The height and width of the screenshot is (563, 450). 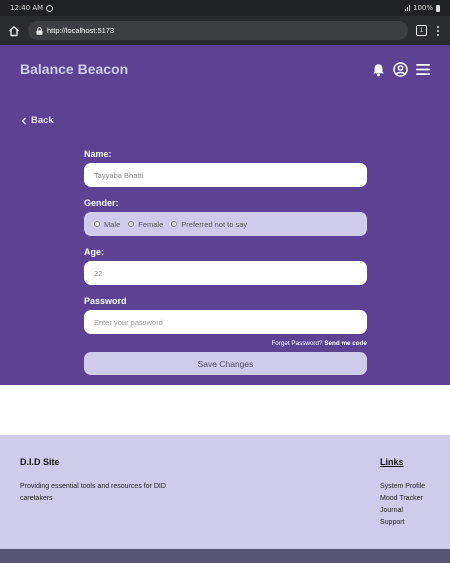 What do you see at coordinates (438, 30) in the screenshot?
I see `browser-menu-icon` at bounding box center [438, 30].